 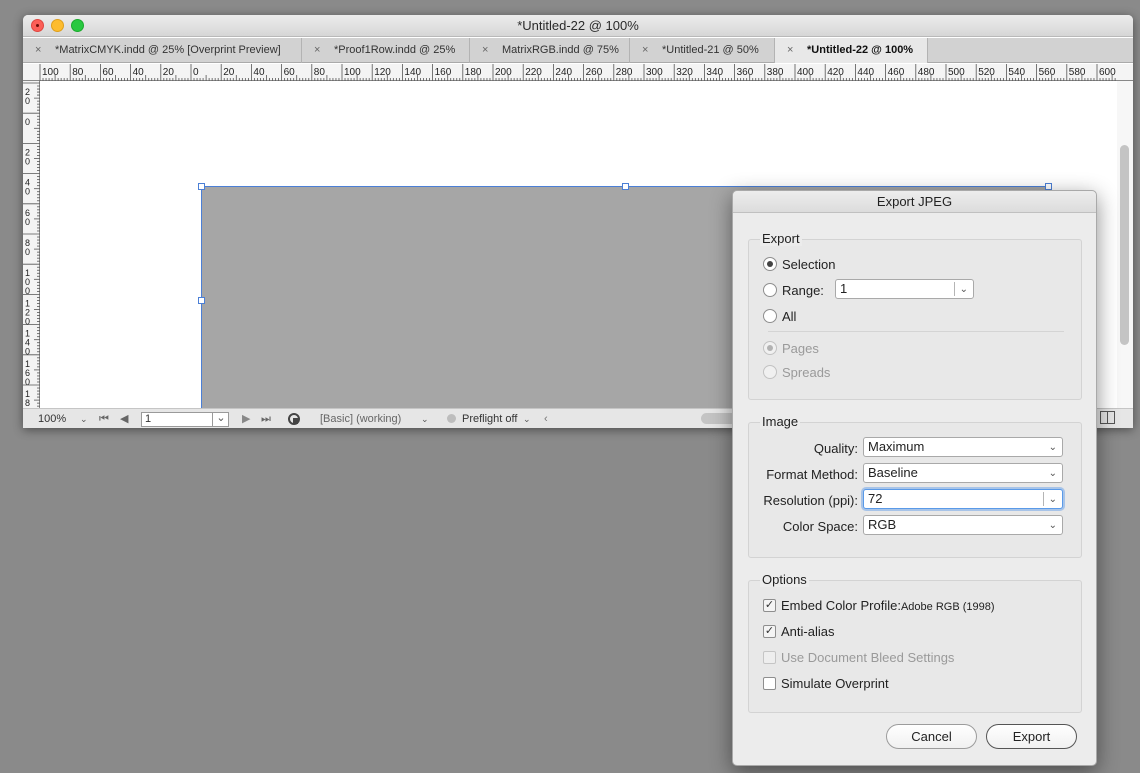 What do you see at coordinates (875, 498) in the screenshot?
I see `resolution-value: 72` at bounding box center [875, 498].